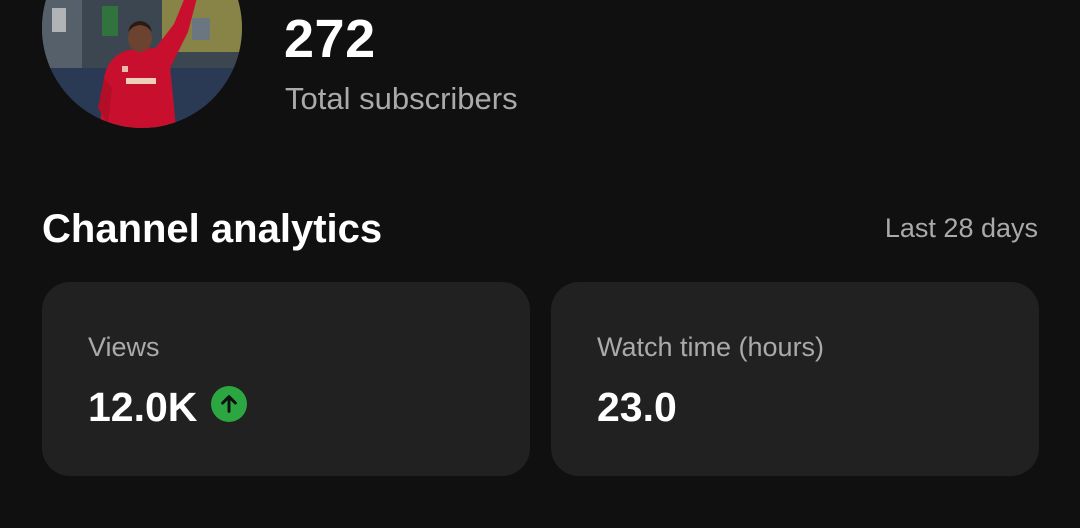 The height and width of the screenshot is (528, 1080). Describe the element at coordinates (229, 404) in the screenshot. I see `arrow-up-icon` at that location.